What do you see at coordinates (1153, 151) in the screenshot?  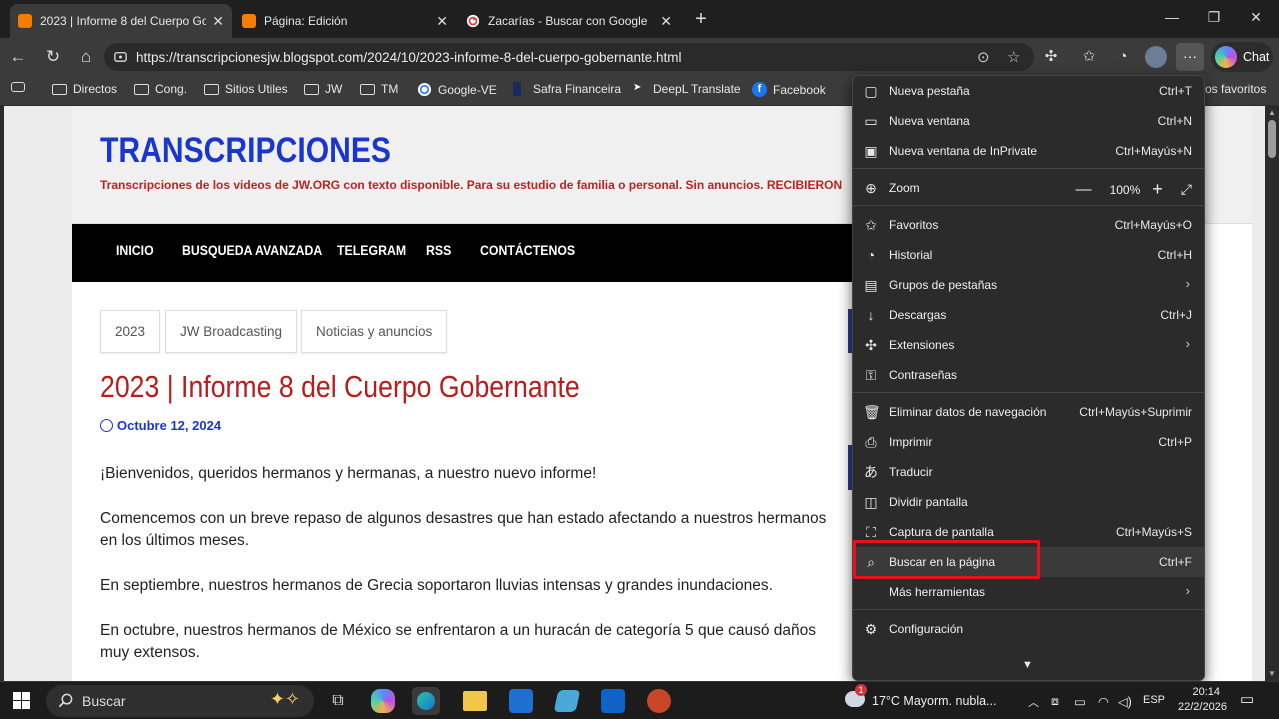 I see `menu-shortcut: Ctrl+Mayús+N` at bounding box center [1153, 151].